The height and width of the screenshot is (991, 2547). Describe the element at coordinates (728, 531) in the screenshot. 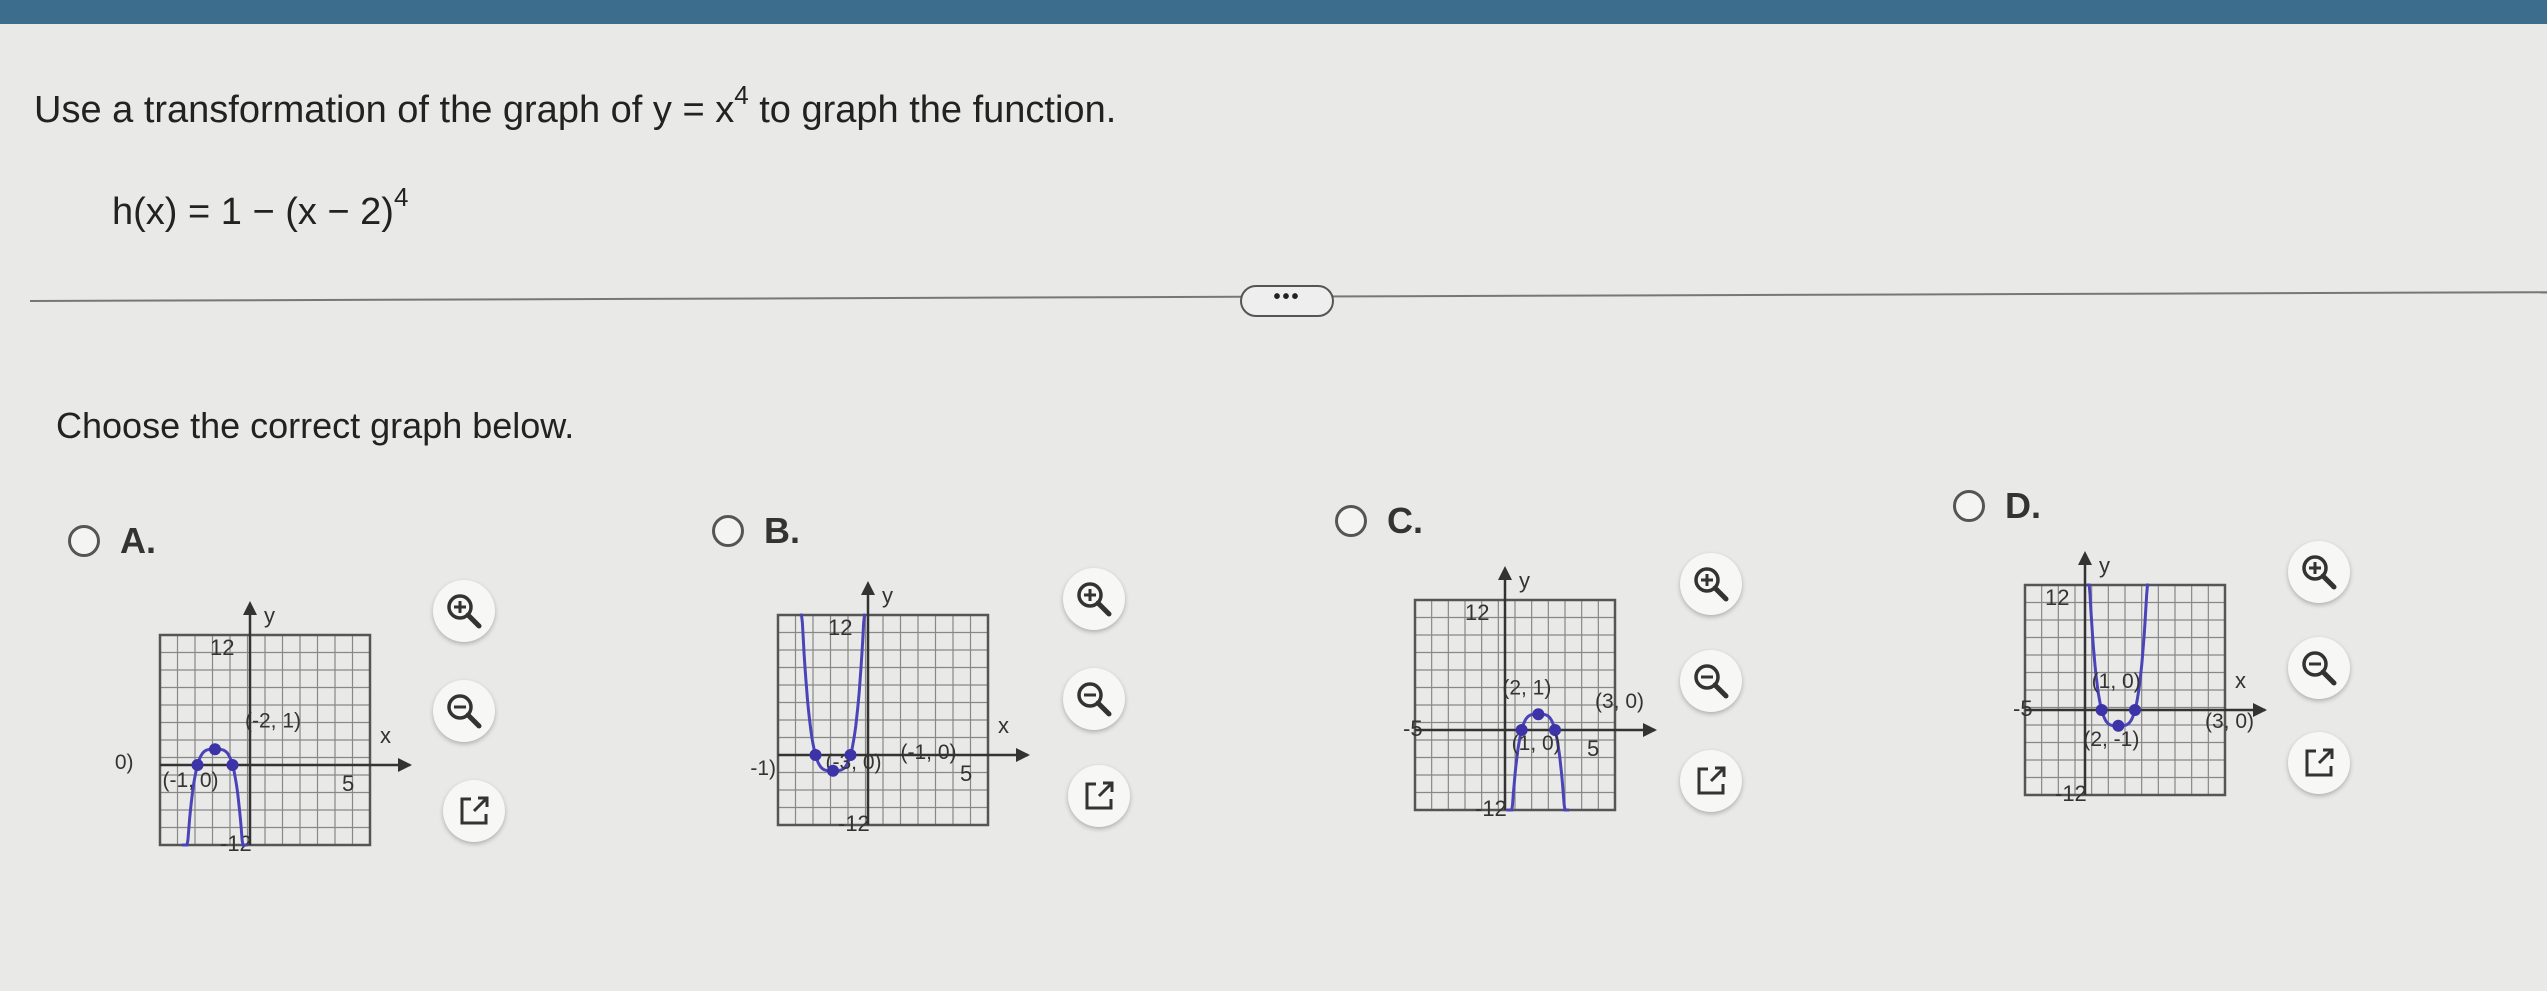

I see `option-b-radio` at that location.